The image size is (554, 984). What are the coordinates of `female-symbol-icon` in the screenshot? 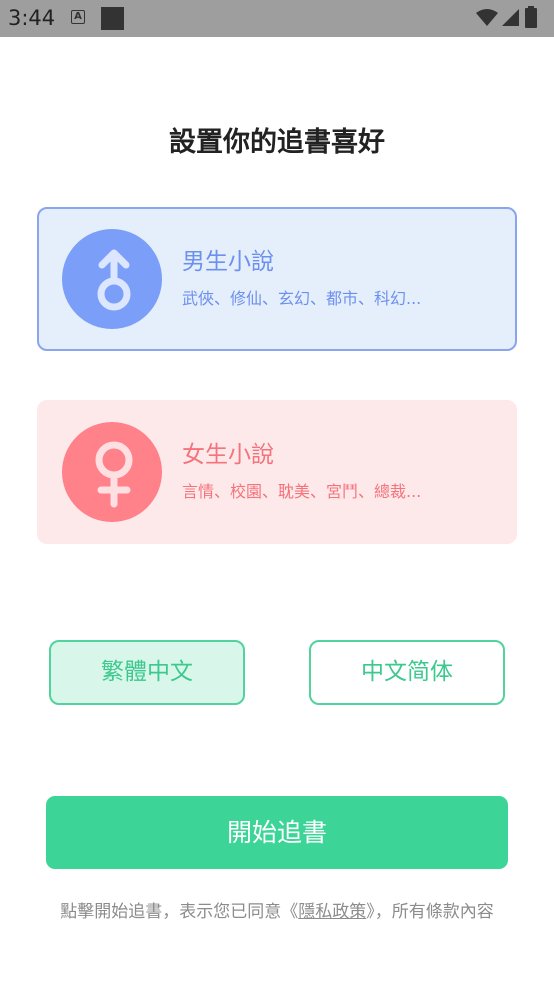 It's located at (114, 474).